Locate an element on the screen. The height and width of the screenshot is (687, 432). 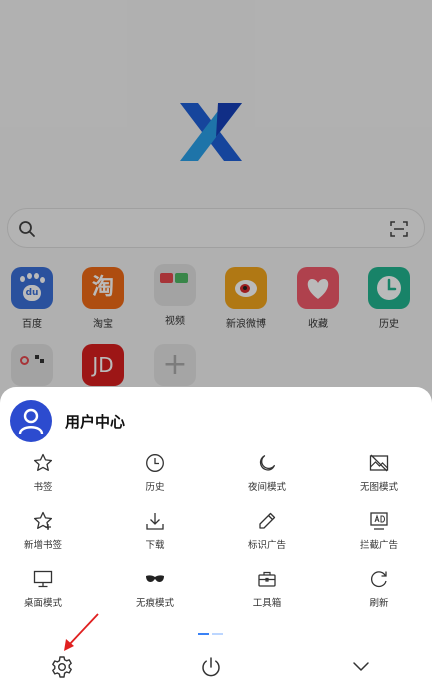
toolbox-icon is located at coordinates (267, 579).